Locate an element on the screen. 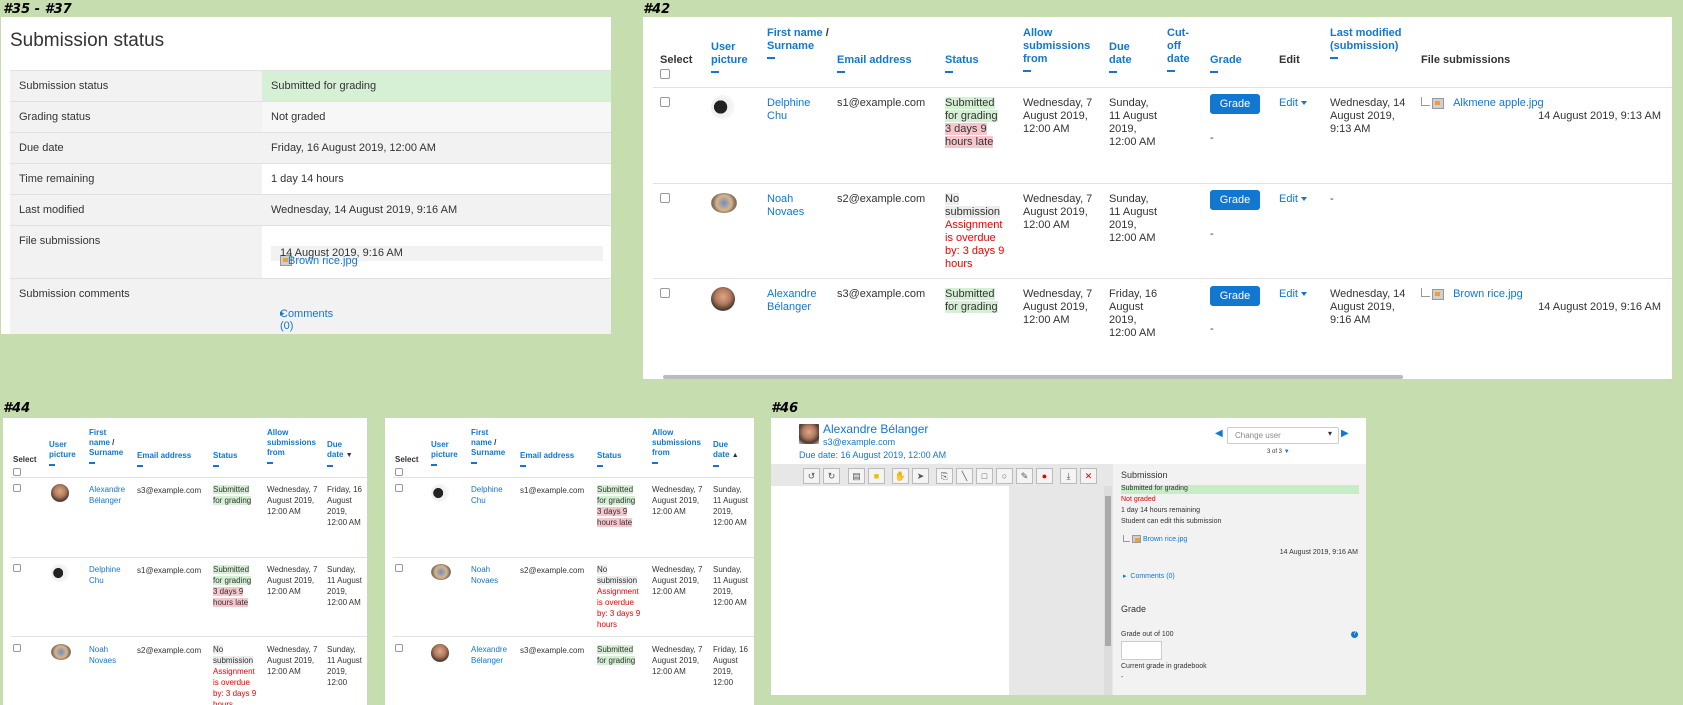  pointer-icon: ➤ is located at coordinates (920, 476).